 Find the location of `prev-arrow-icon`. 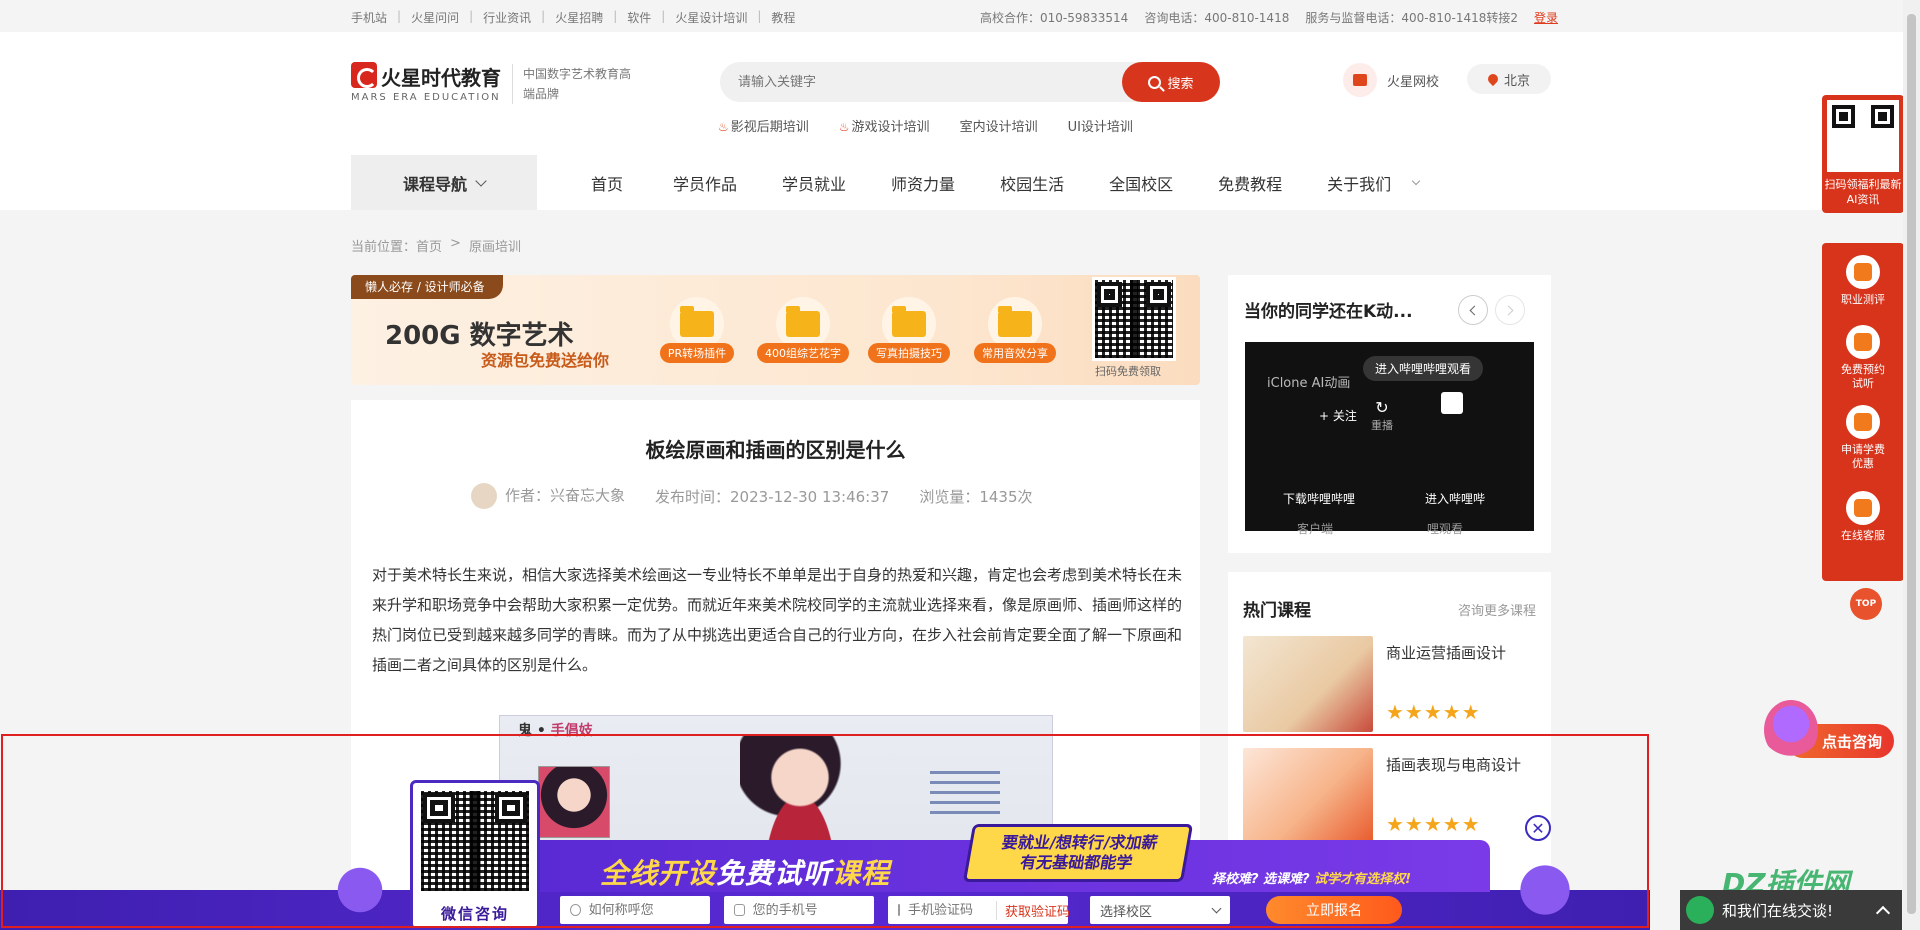

prev-arrow-icon is located at coordinates (1473, 310).